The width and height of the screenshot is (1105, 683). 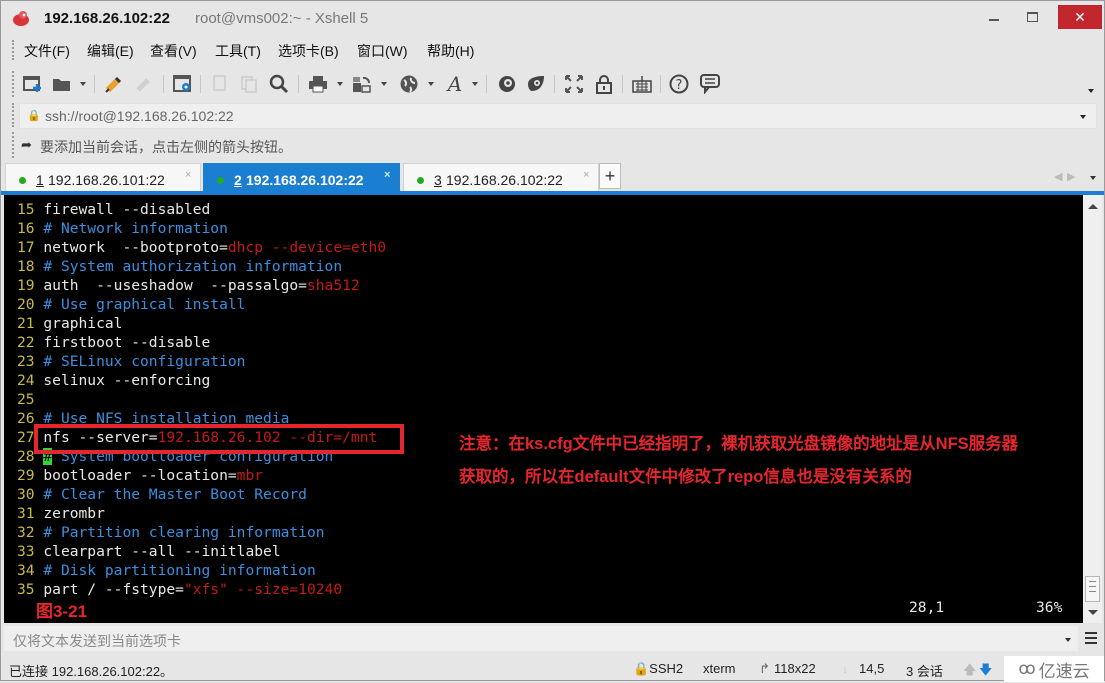 I want to click on value-text: "xfs" --size=10240, so click(x=263, y=589).